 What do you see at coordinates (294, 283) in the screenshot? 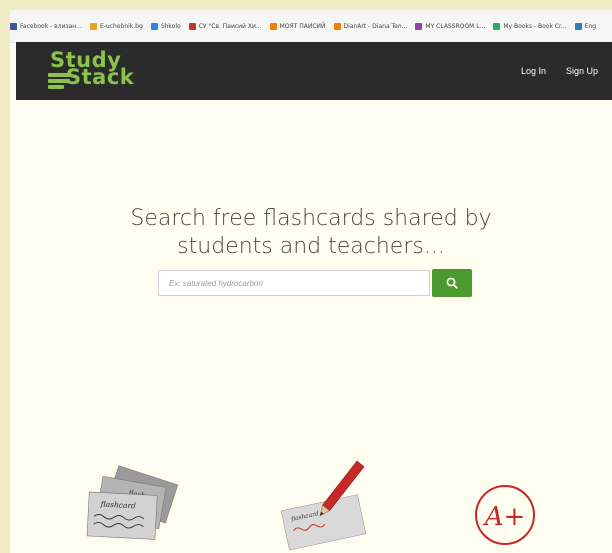
I see `search-input` at bounding box center [294, 283].